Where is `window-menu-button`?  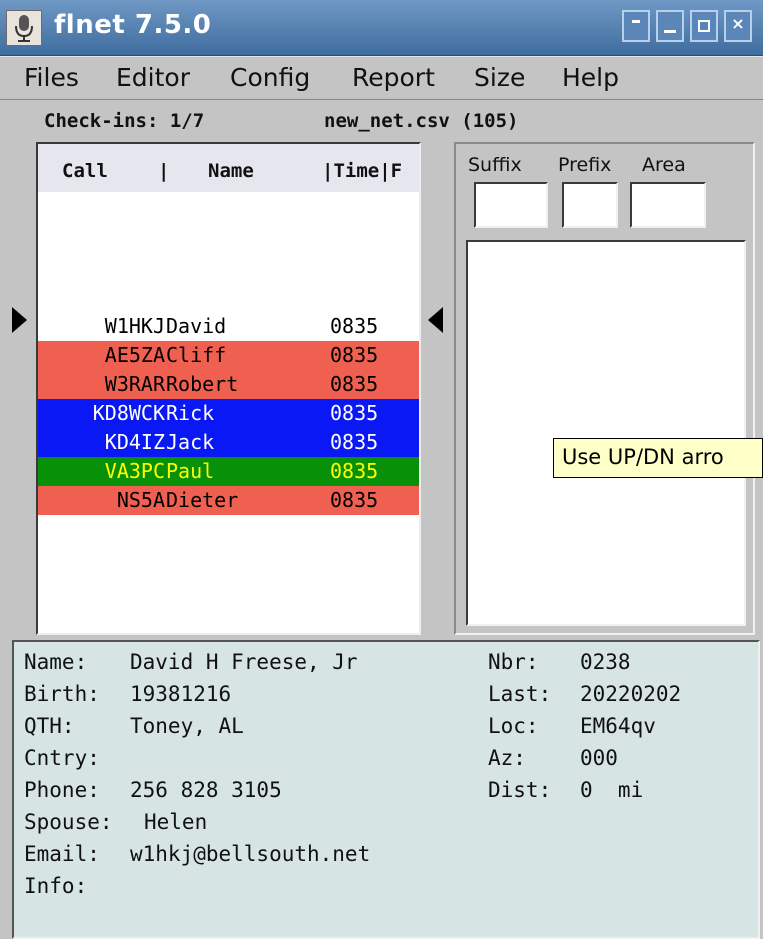
window-menu-button is located at coordinates (636, 26).